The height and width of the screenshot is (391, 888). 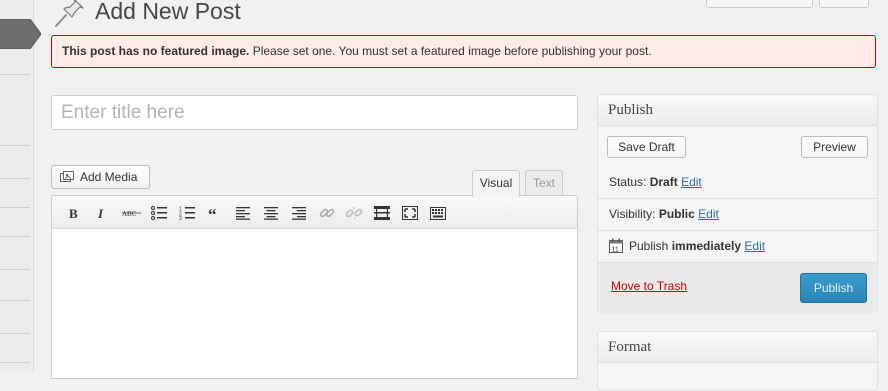 I want to click on calendar-icon: 11, so click(x=616, y=246).